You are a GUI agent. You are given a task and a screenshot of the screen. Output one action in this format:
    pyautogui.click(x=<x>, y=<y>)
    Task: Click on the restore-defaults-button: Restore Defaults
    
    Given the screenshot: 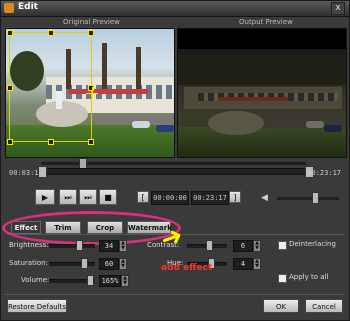 What is the action you would take?
    pyautogui.click(x=37, y=306)
    